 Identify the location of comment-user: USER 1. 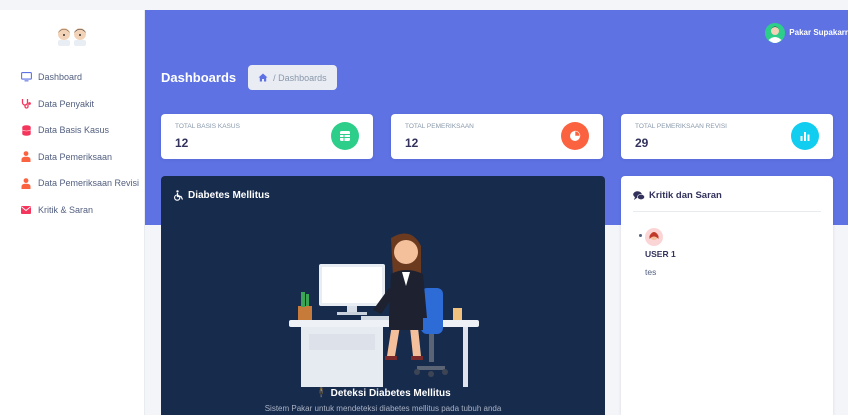
(660, 254).